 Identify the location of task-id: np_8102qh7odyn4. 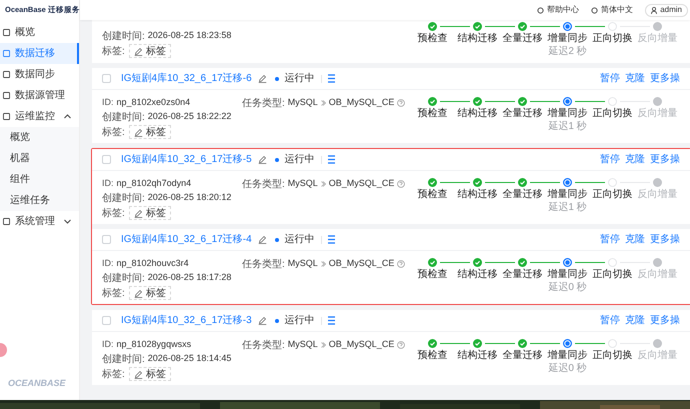
(154, 183).